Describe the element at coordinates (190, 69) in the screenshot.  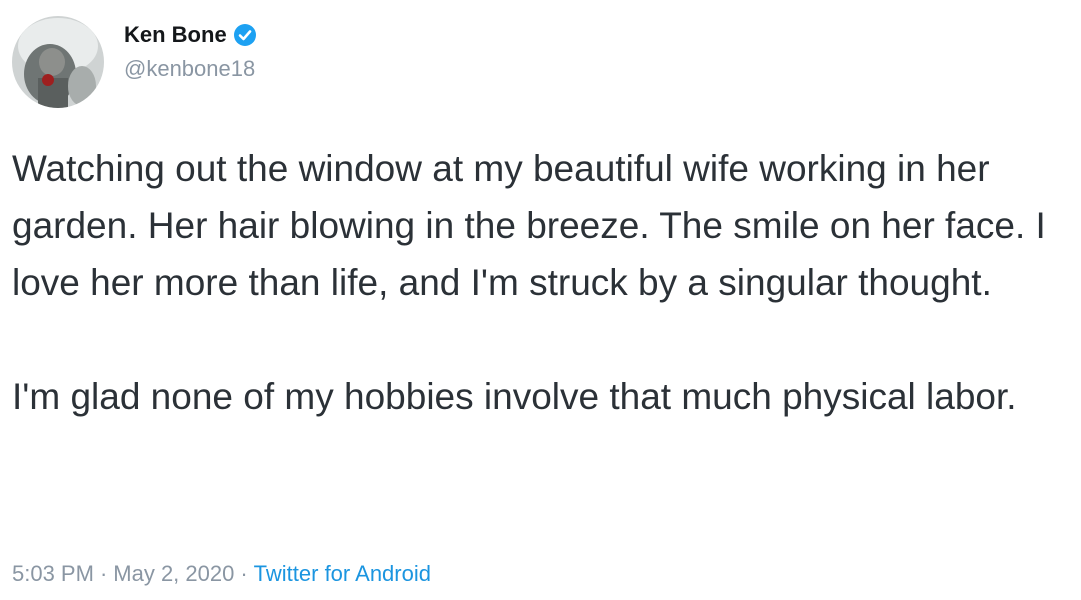
I see `user-handle: @kenbone18` at that location.